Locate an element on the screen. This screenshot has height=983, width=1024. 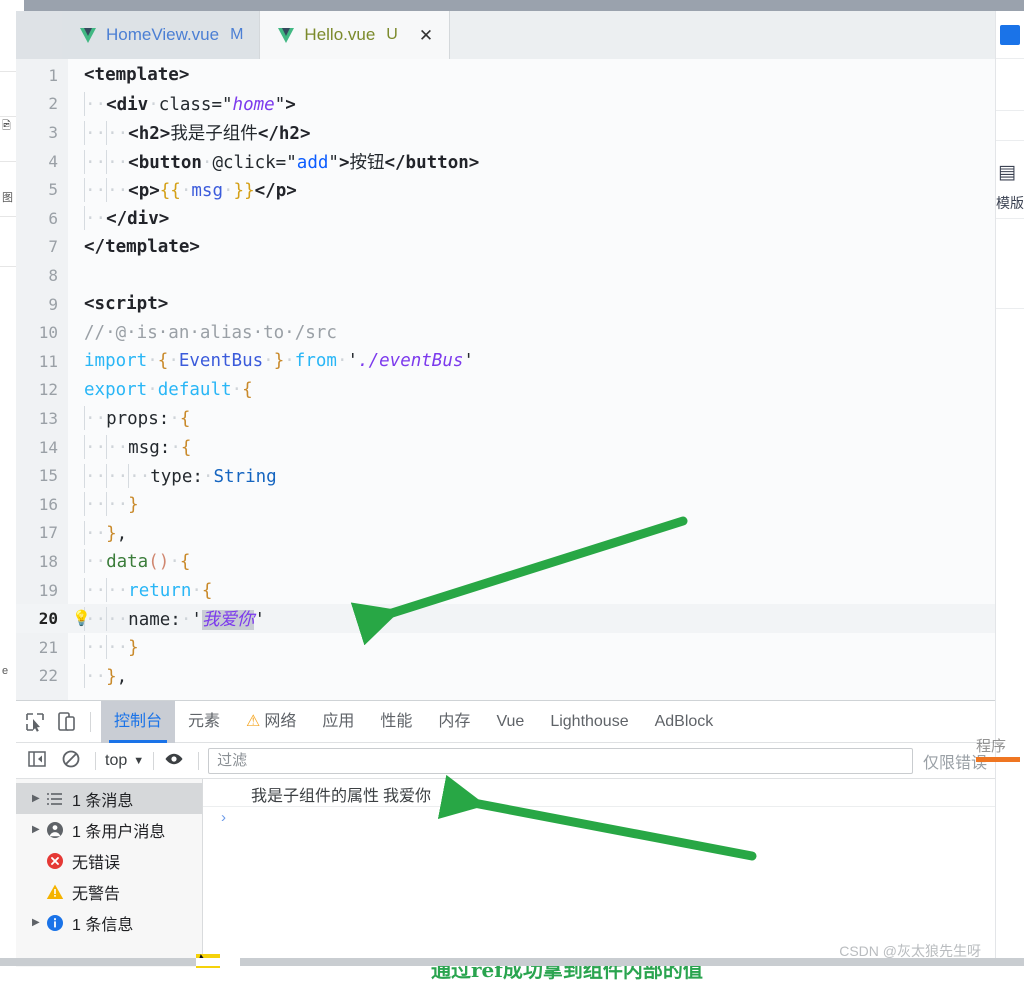
warning-icon is located at coordinates (59, 892).